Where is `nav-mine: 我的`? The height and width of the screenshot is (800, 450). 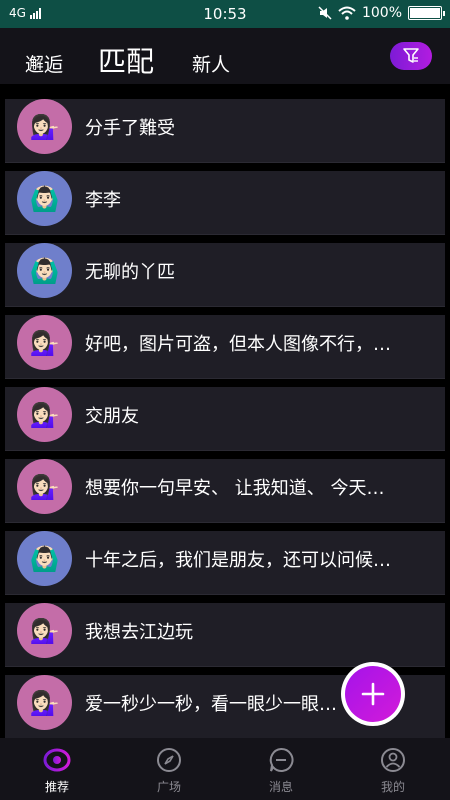 nav-mine: 我的 is located at coordinates (393, 770).